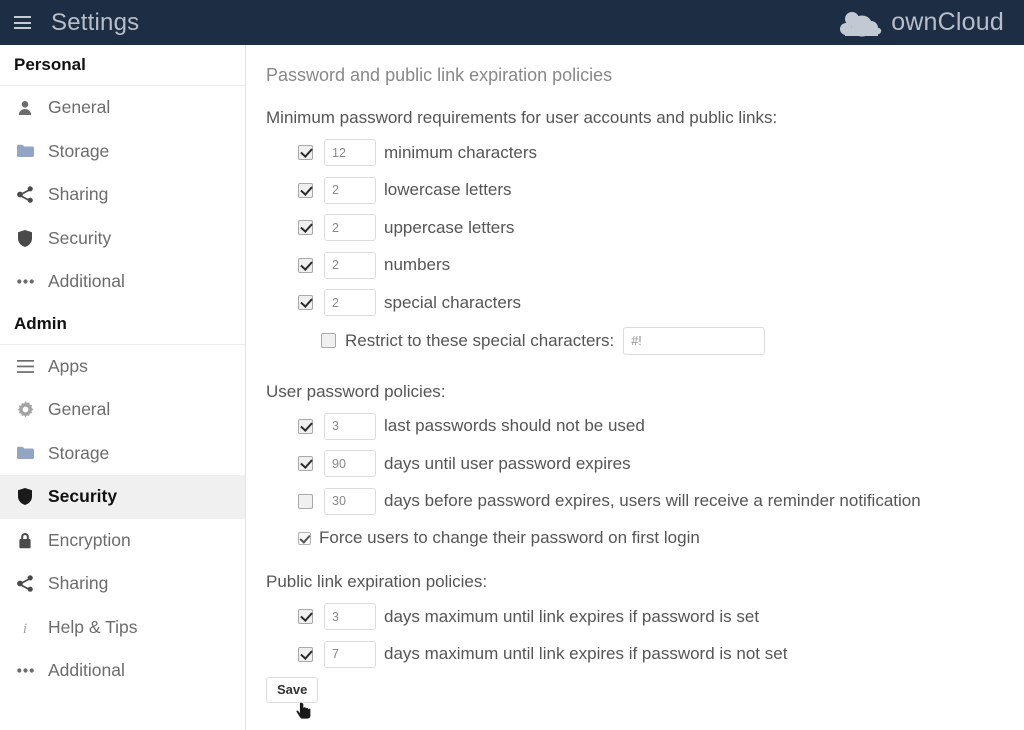 The height and width of the screenshot is (730, 1024). Describe the element at coordinates (645, 427) in the screenshot. I see `policy-row-last-passwords: last passwords should not be used` at that location.